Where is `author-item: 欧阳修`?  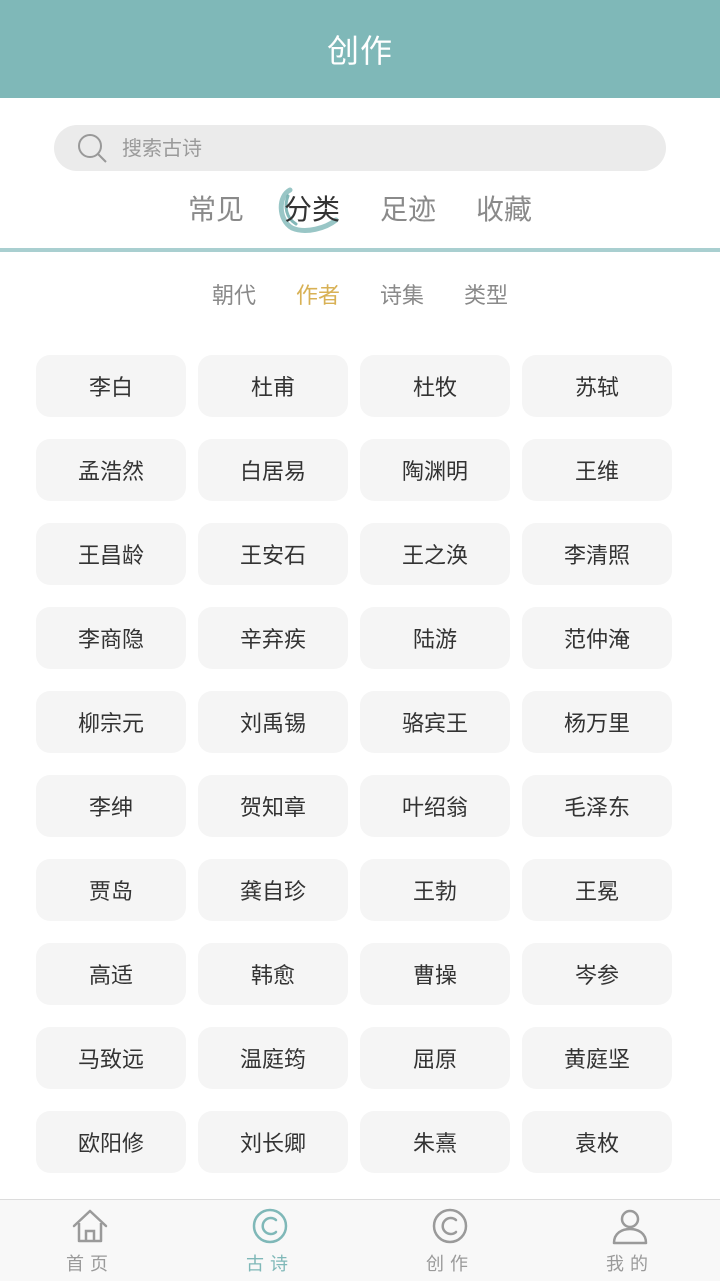 author-item: 欧阳修 is located at coordinates (111, 1142).